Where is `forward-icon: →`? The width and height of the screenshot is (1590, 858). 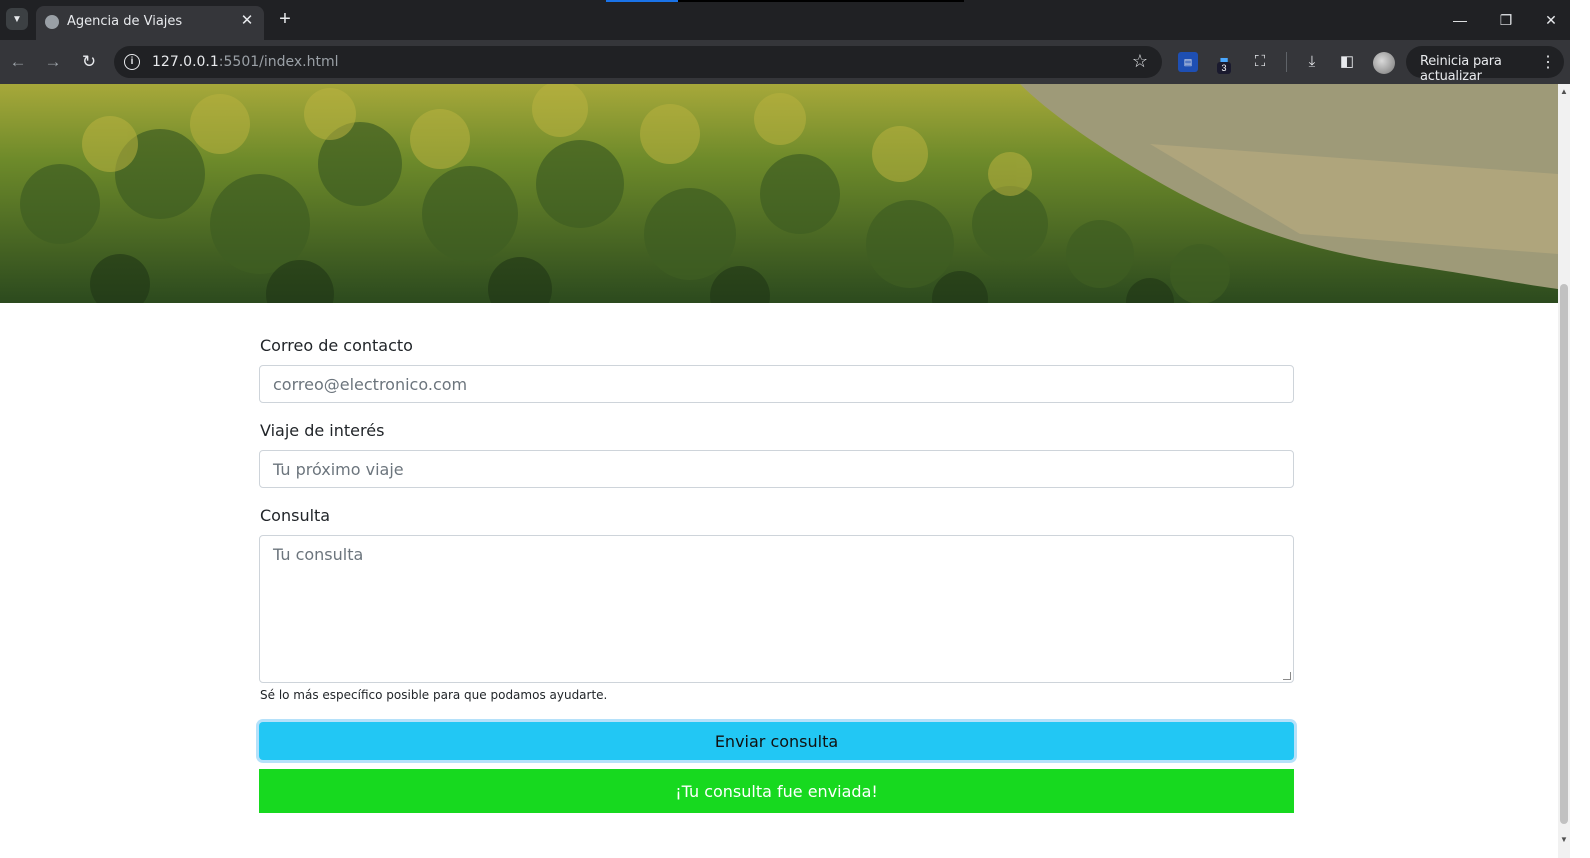
forward-icon: → is located at coordinates (53, 62).